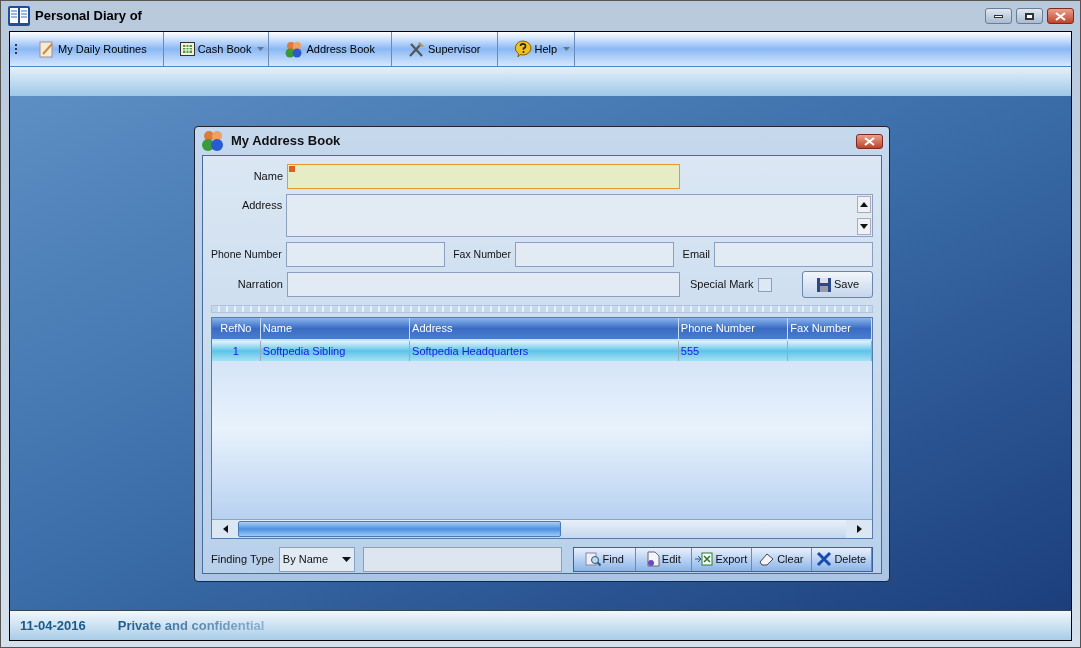 This screenshot has width=1081, height=648. What do you see at coordinates (259, 285) in the screenshot?
I see `field-label: Narration` at bounding box center [259, 285].